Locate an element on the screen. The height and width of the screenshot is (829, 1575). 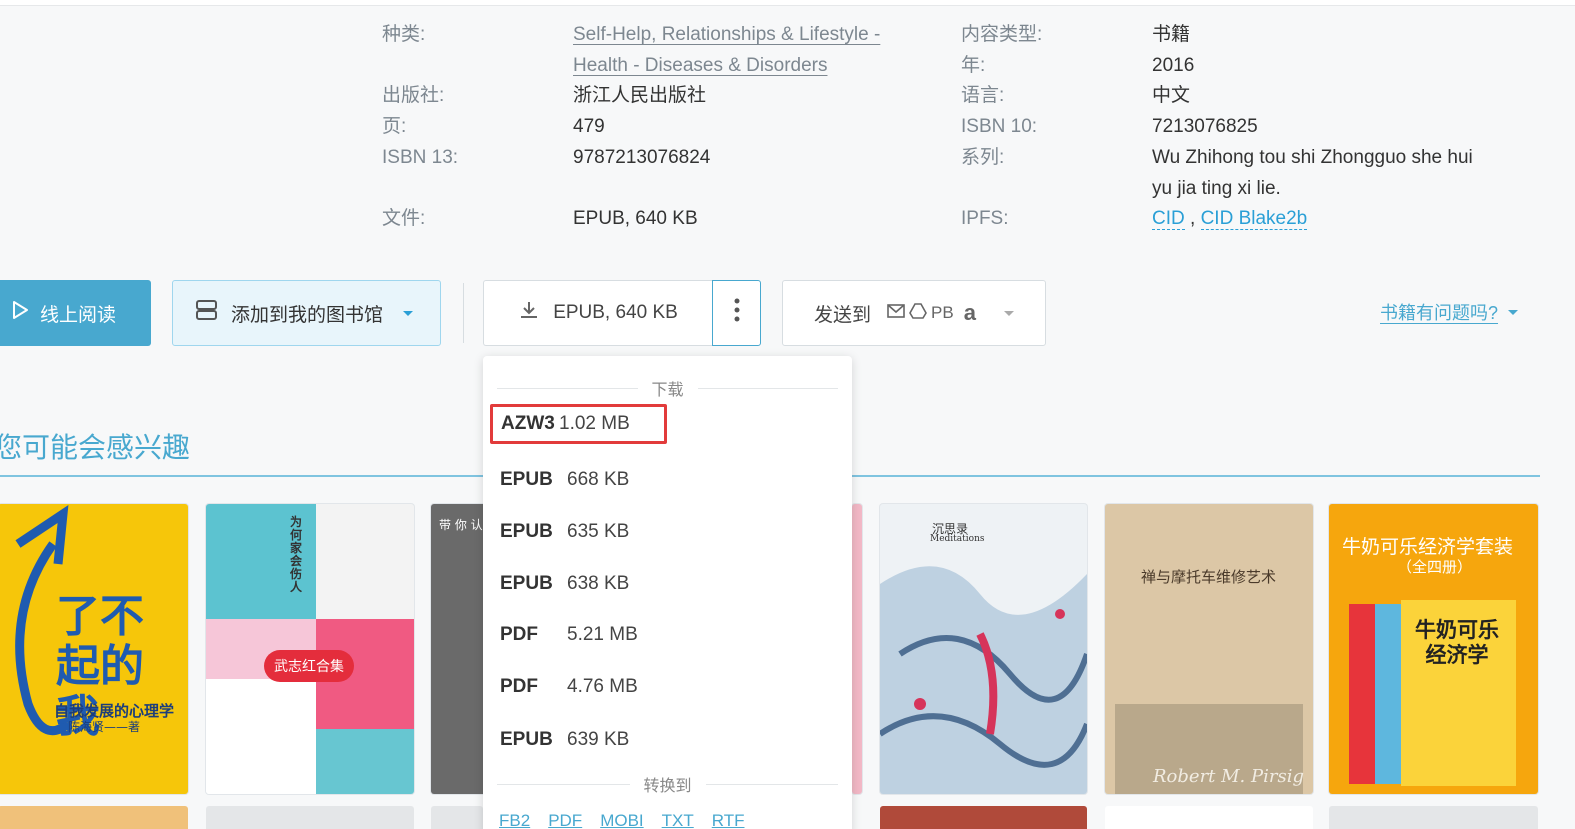
download-heading: 下载 is located at coordinates (667, 388).